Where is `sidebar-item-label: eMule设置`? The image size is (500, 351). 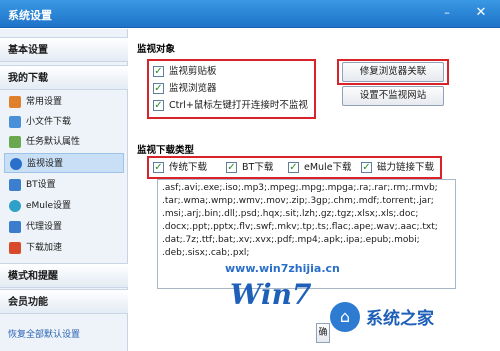
sidebar-item-label: eMule设置 is located at coordinates (49, 206).